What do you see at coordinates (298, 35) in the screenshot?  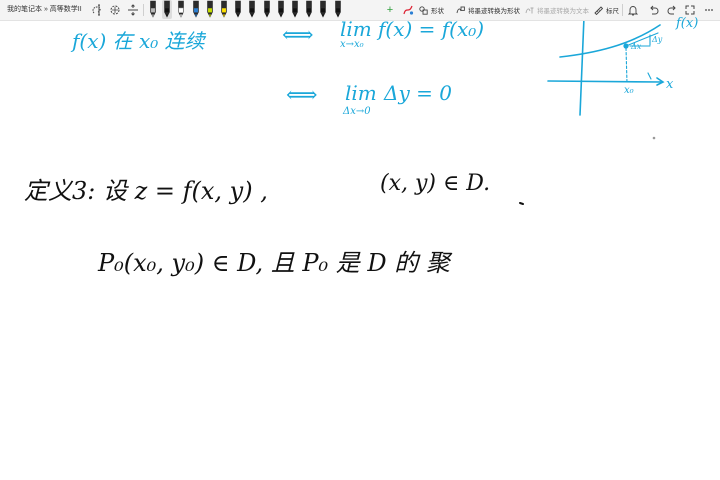 I see `note-iff-1: ⟺` at bounding box center [298, 35].